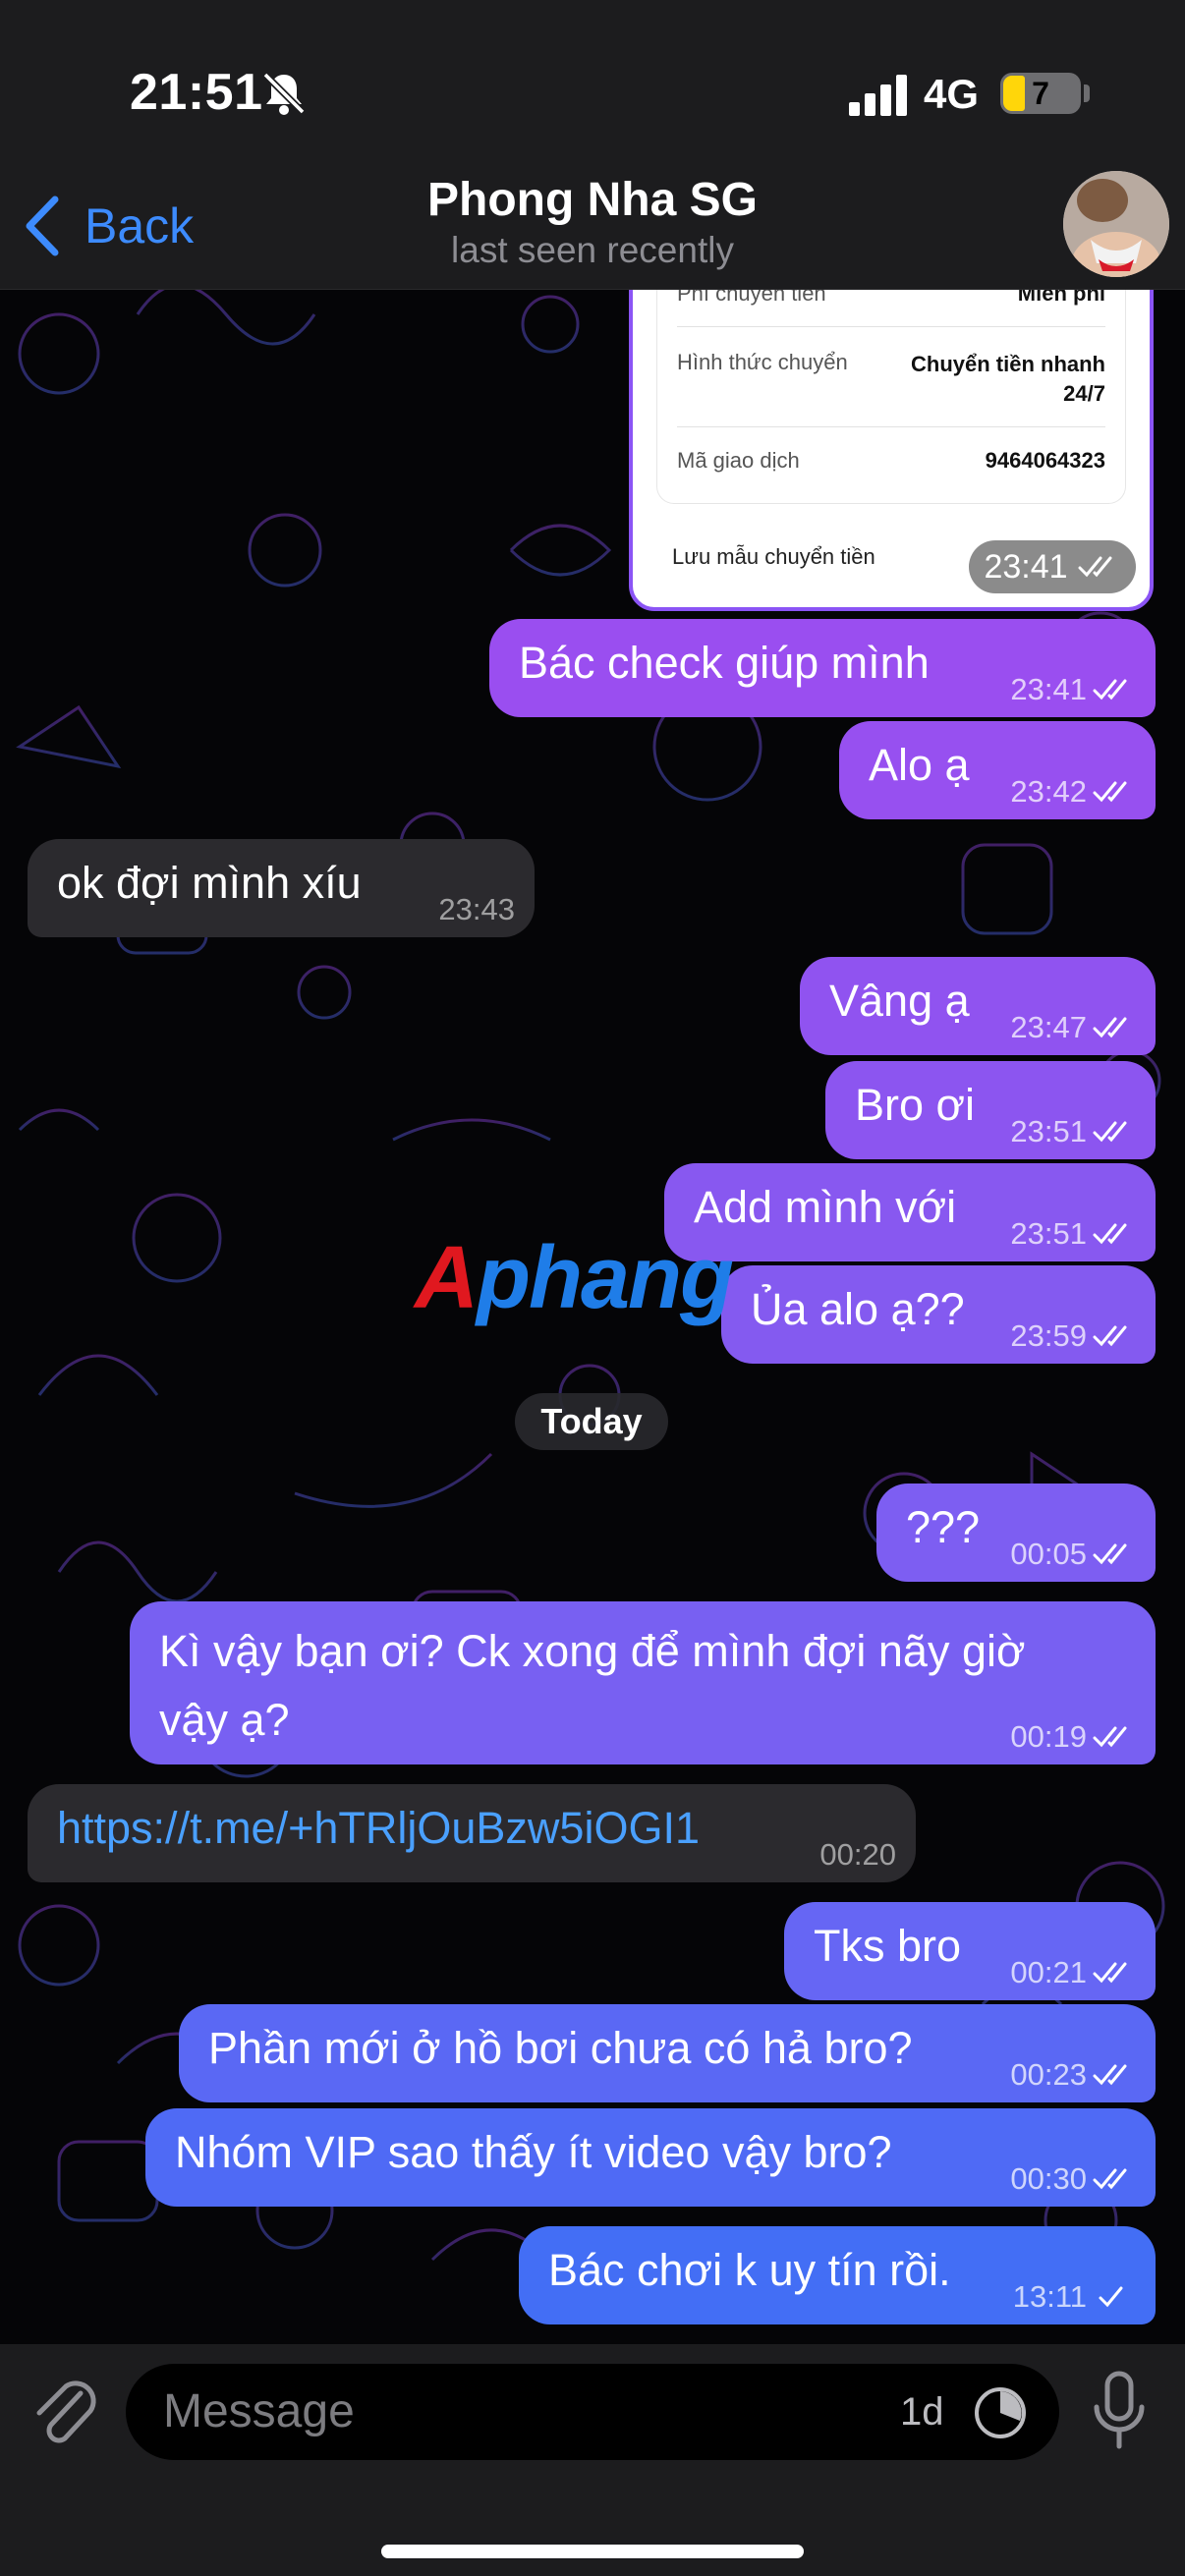 The width and height of the screenshot is (1185, 2576). Describe the element at coordinates (1053, 566) in the screenshot. I see `message-time: 23:41` at that location.